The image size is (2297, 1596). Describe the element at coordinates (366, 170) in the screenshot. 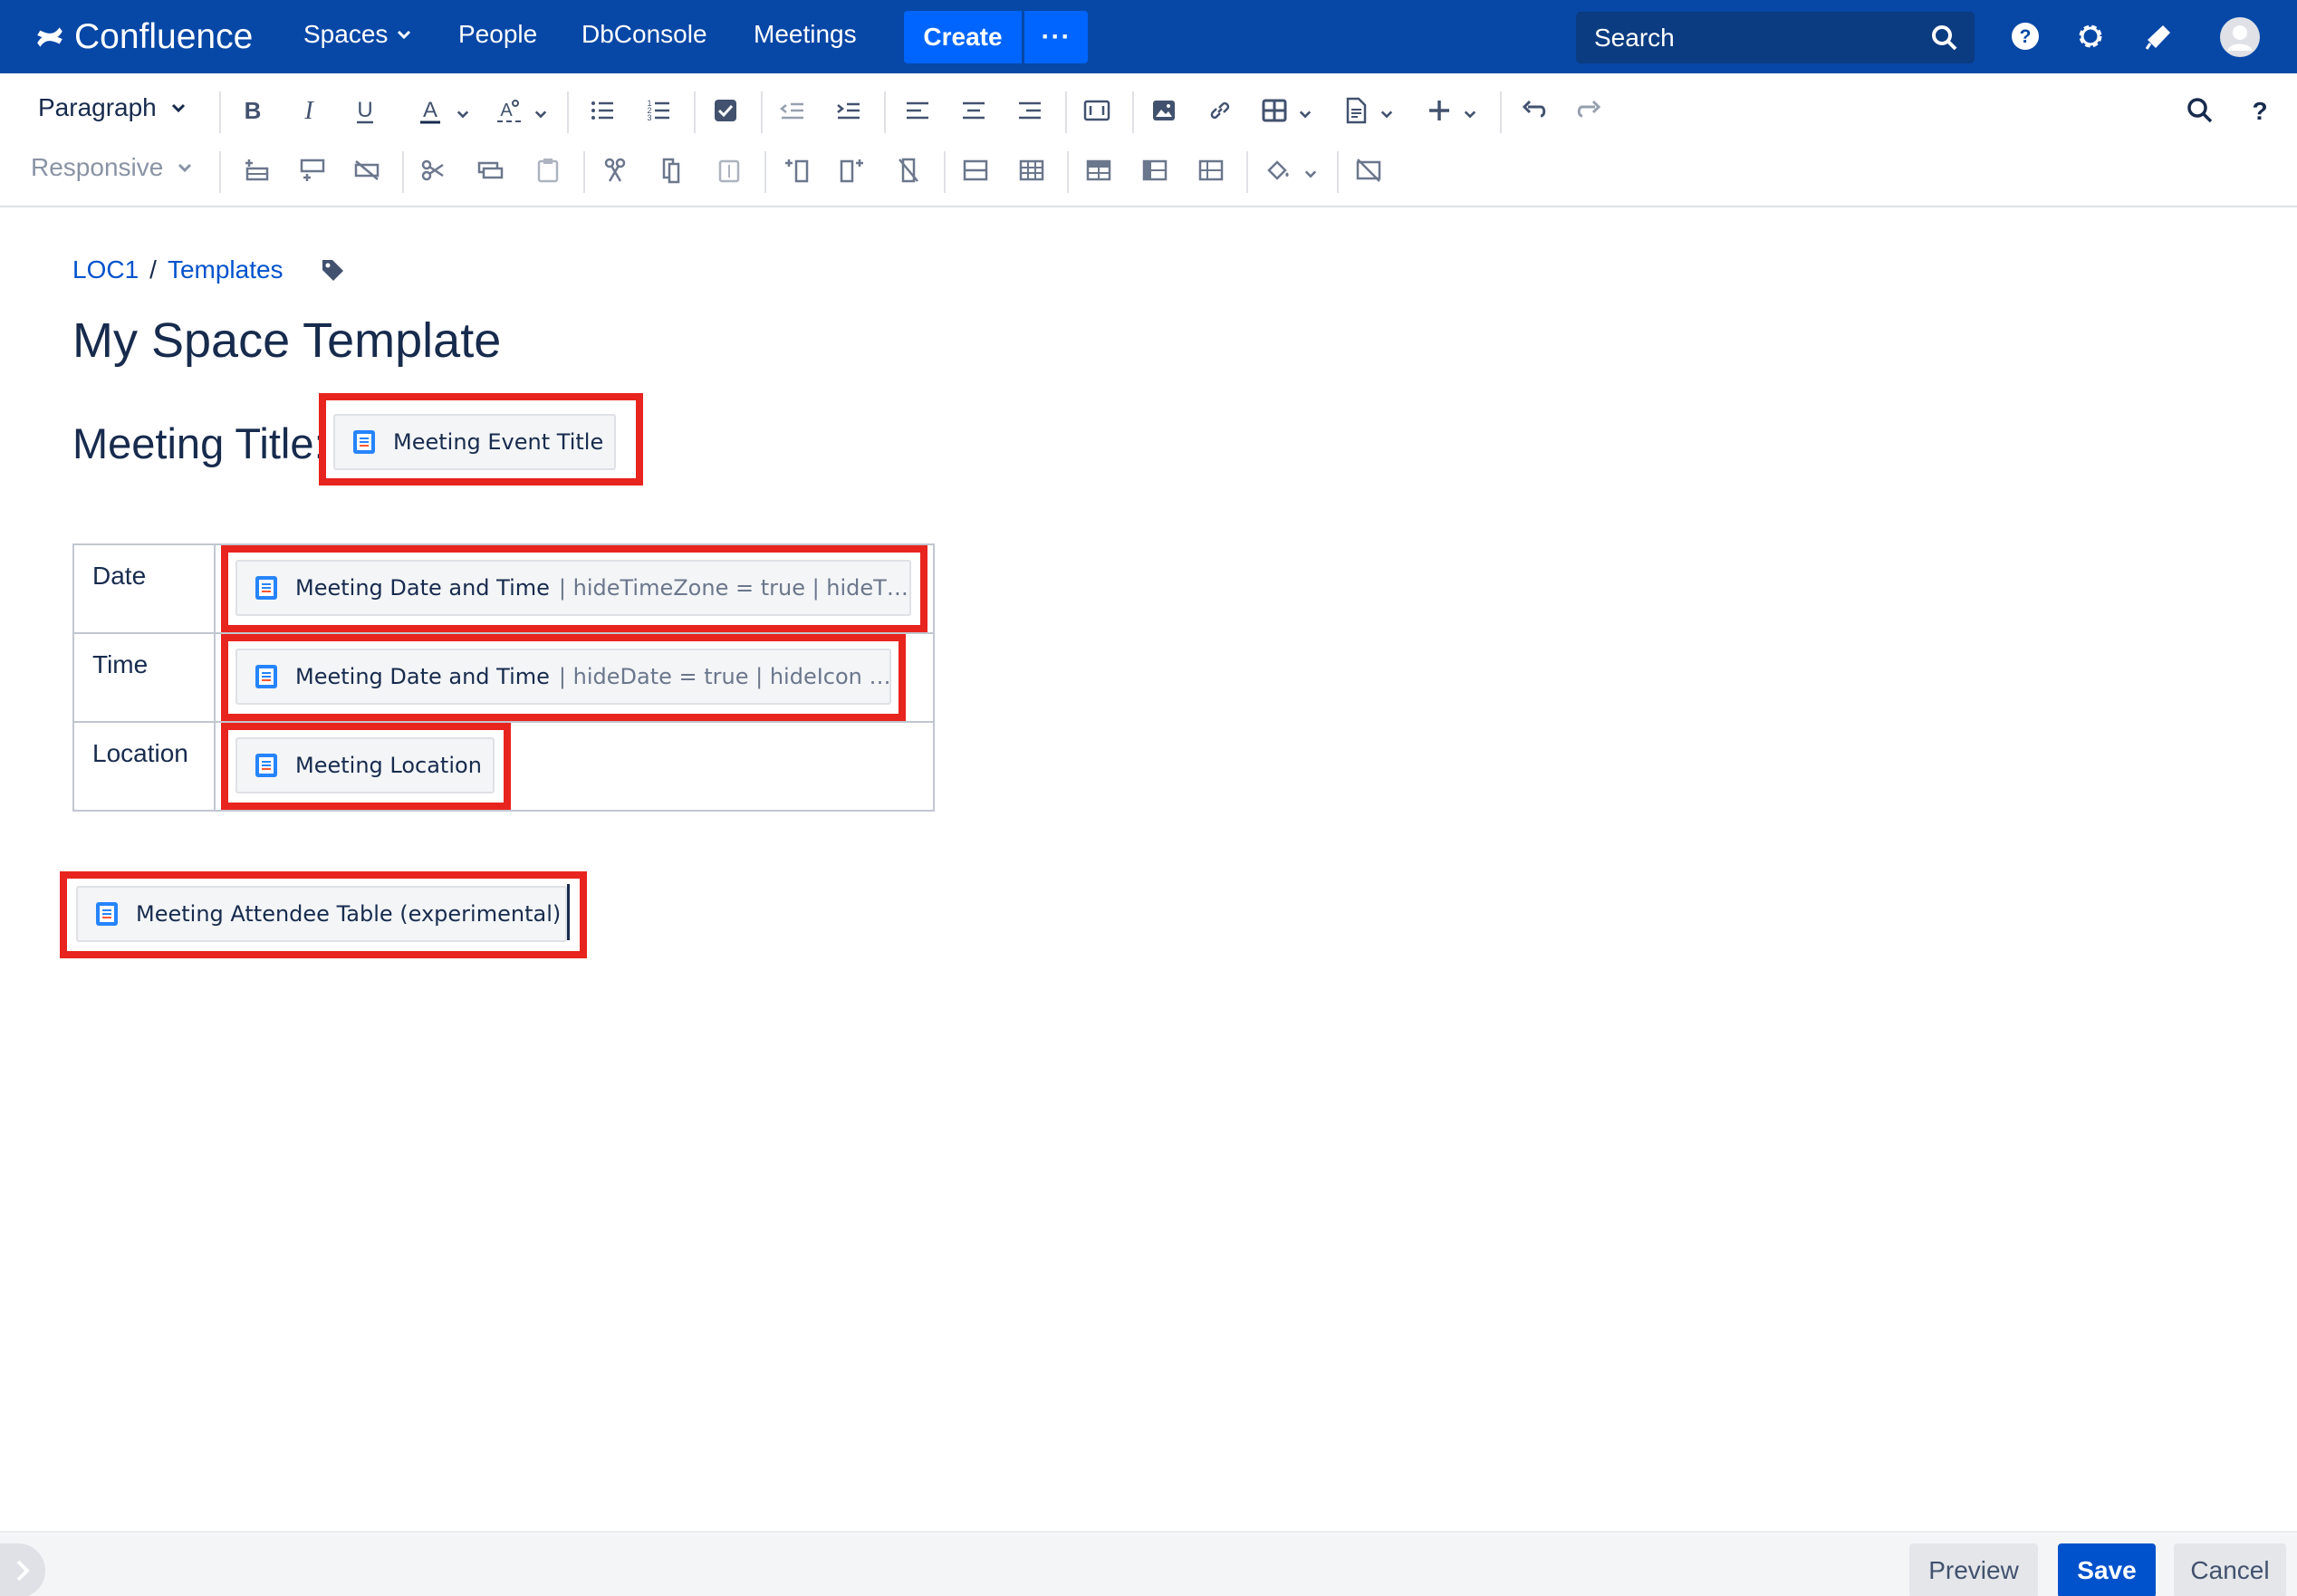

I see `delete-row-button` at that location.